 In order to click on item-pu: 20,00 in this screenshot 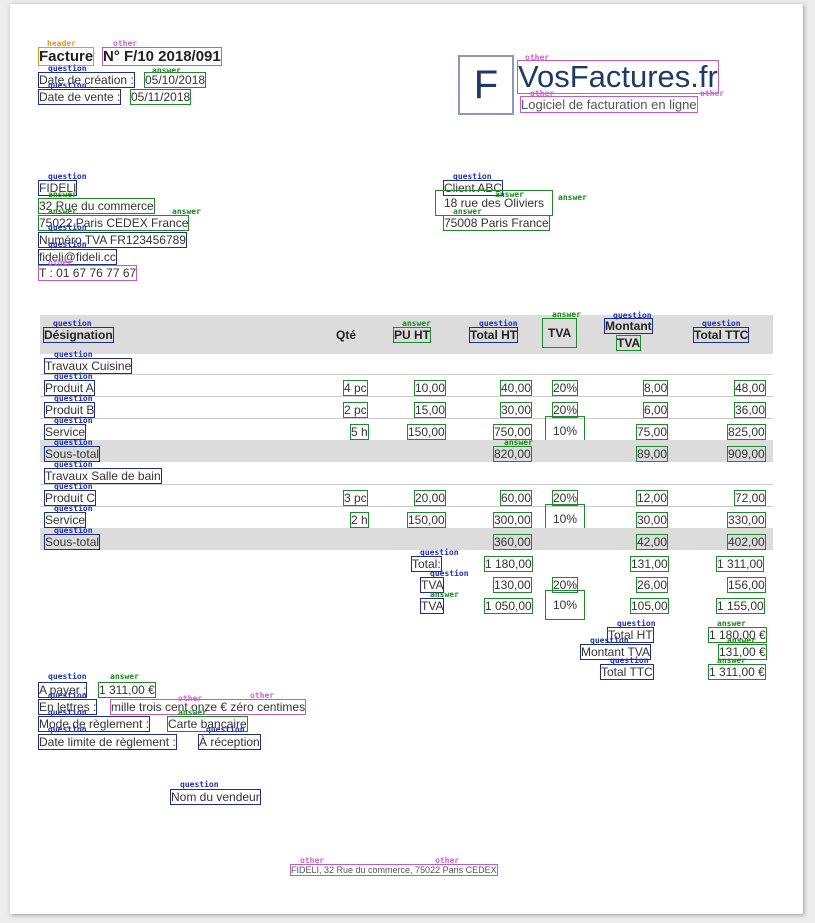, I will do `click(430, 498)`.